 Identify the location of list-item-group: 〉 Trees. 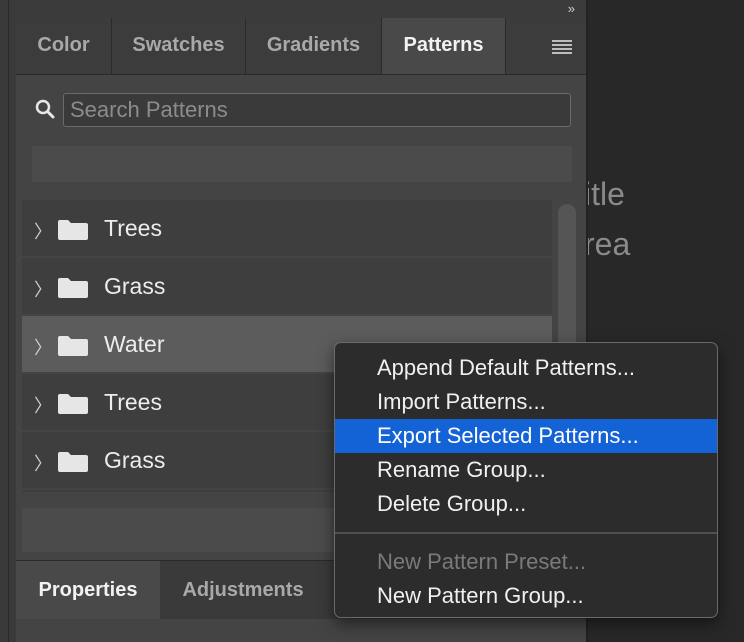
(287, 229).